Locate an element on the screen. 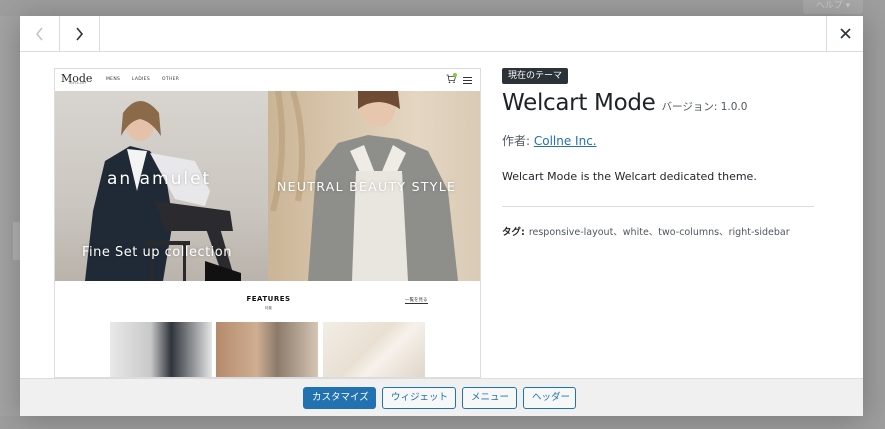 The width and height of the screenshot is (885, 429). help-tab: ヘルプ ▾ is located at coordinates (833, 7).